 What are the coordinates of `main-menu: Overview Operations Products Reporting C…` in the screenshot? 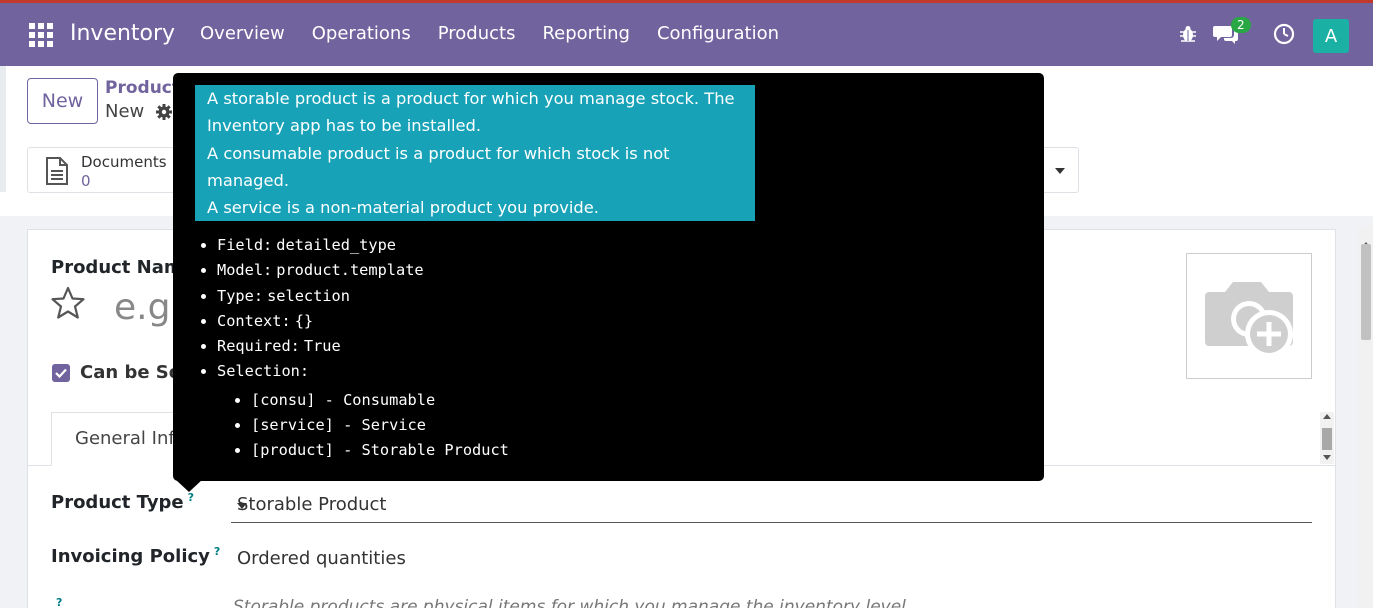 It's located at (503, 33).